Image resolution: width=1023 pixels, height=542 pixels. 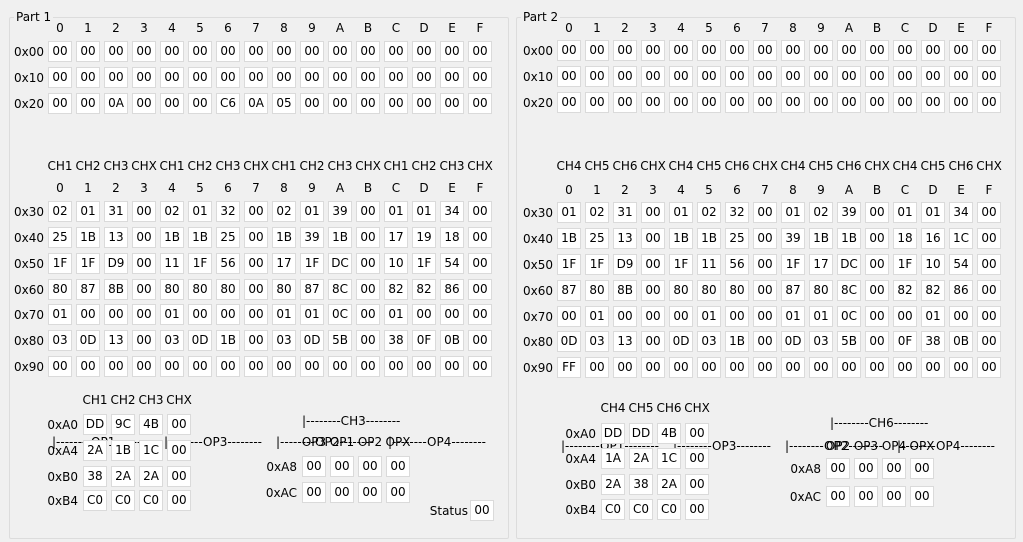 I want to click on part2-register-cell: 13, so click(x=625, y=341).